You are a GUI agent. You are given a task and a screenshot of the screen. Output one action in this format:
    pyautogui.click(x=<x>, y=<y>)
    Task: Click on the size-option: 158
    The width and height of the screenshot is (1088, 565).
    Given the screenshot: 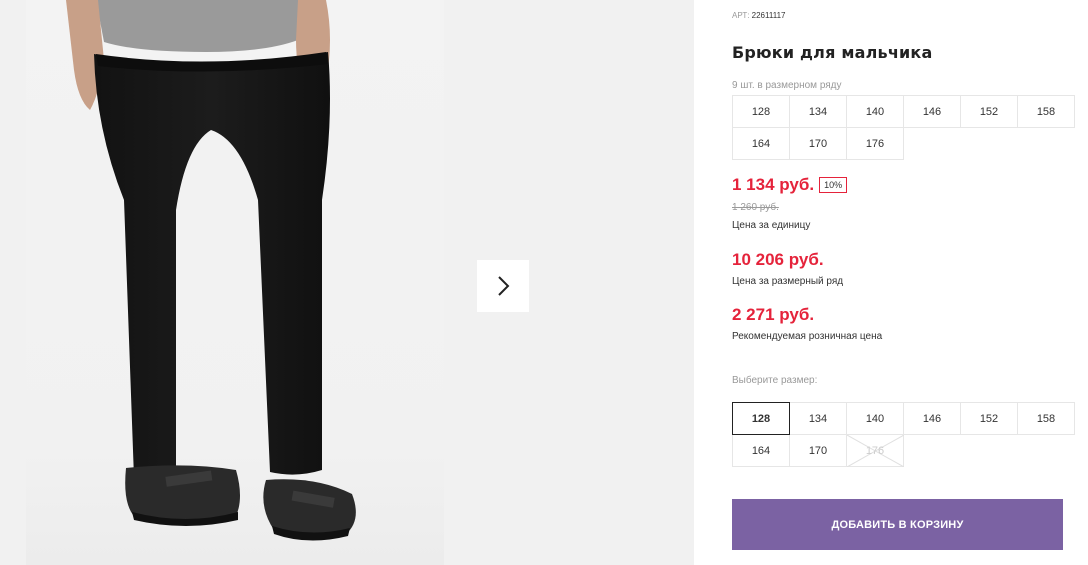 What is the action you would take?
    pyautogui.click(x=1046, y=418)
    